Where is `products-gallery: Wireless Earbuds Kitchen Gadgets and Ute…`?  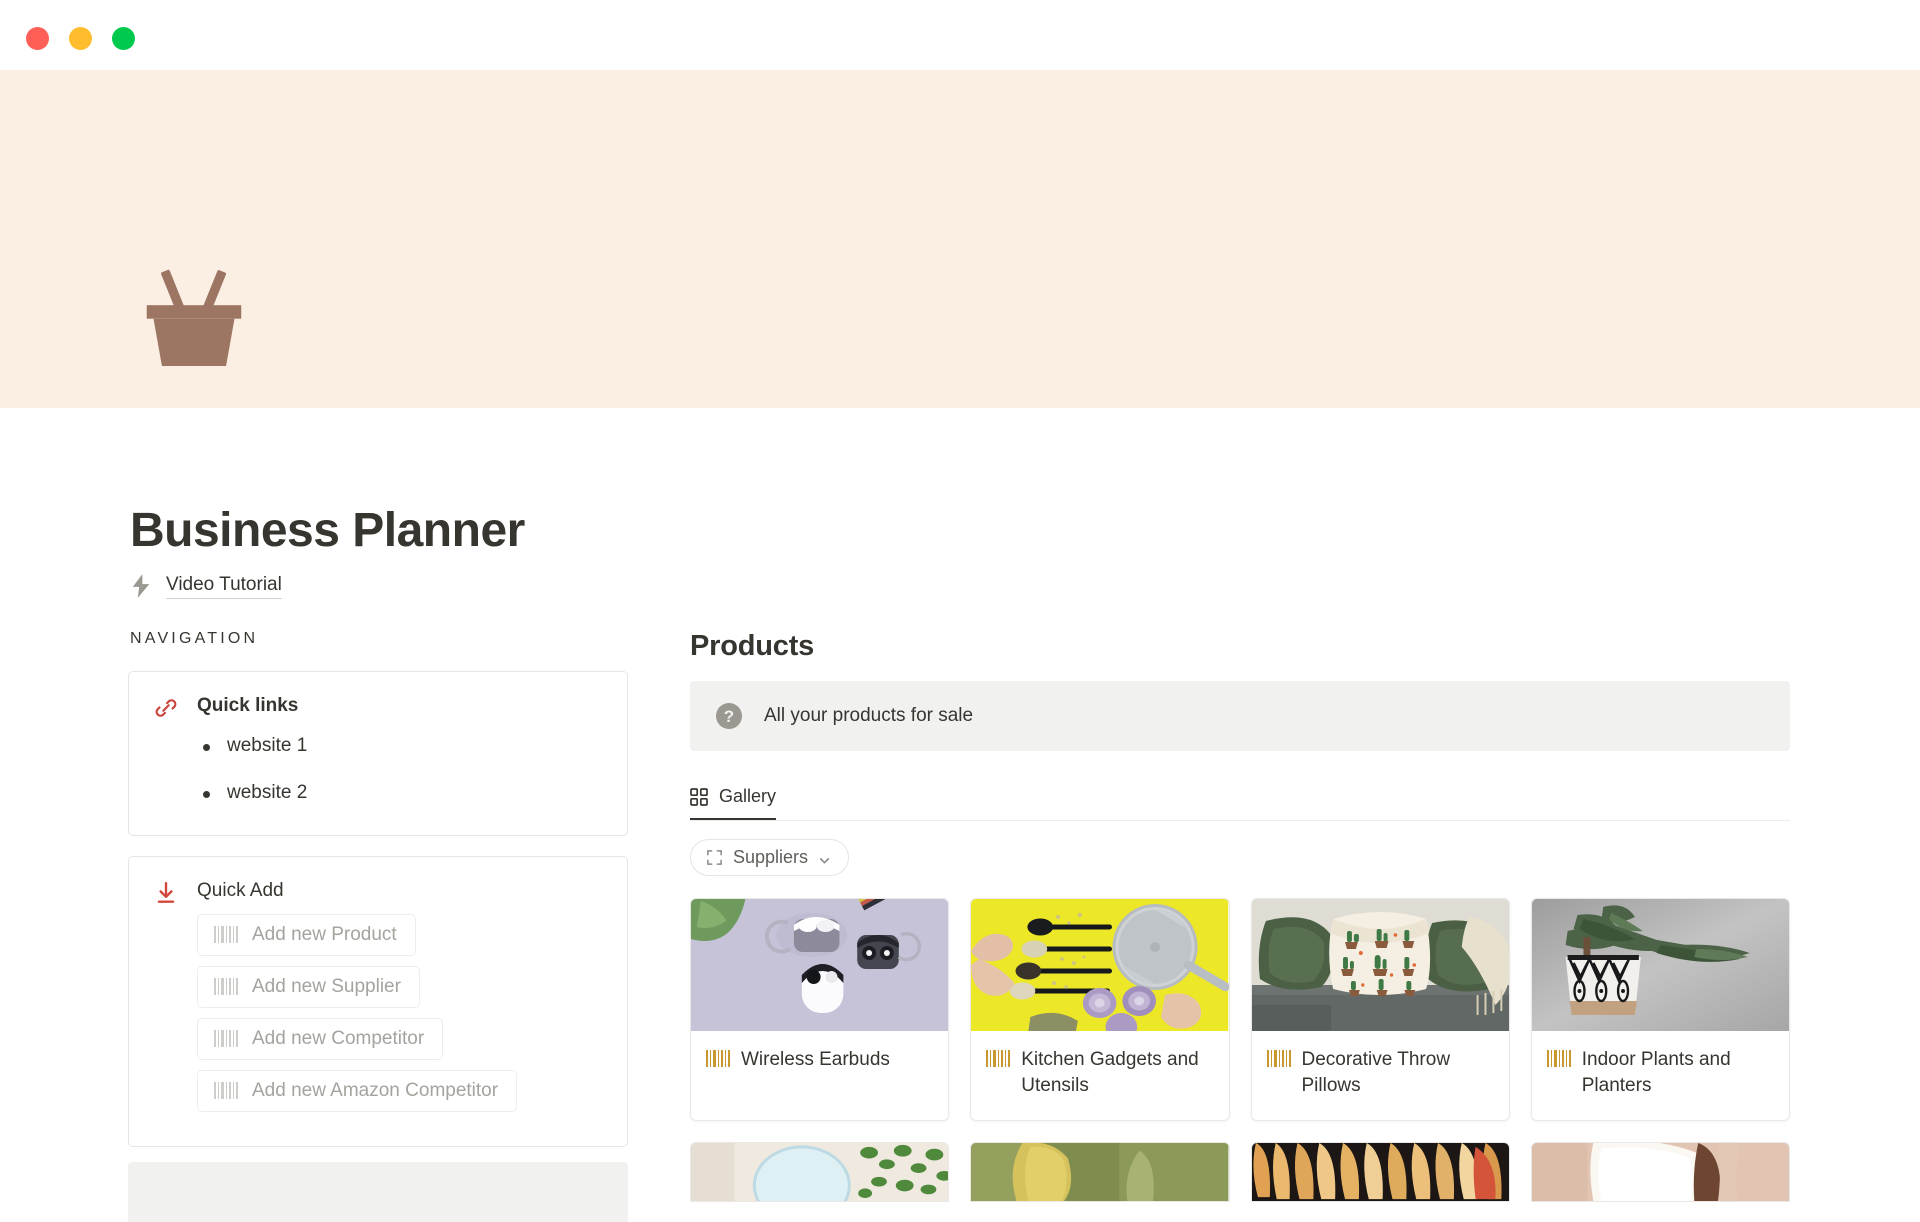 products-gallery: Wireless Earbuds Kitchen Gadgets and Ute… is located at coordinates (1240, 1010).